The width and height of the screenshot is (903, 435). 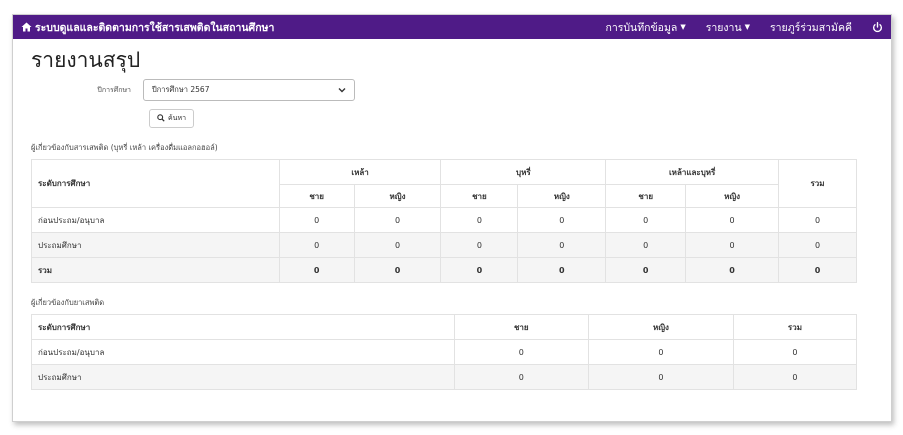 I want to click on table-row: ก่อนประถม/อนุบาล 0 0 0, so click(x=444, y=352).